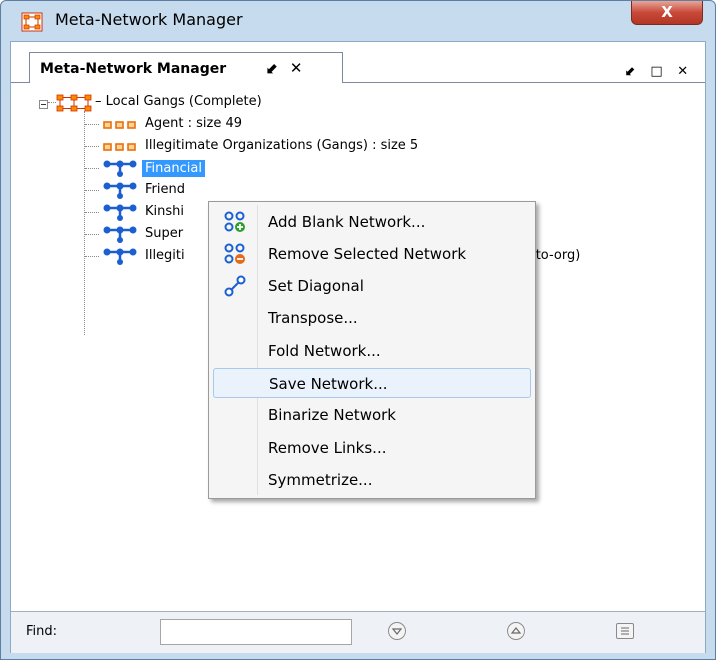  What do you see at coordinates (358, 632) in the screenshot?
I see `find-bar: Find:` at bounding box center [358, 632].